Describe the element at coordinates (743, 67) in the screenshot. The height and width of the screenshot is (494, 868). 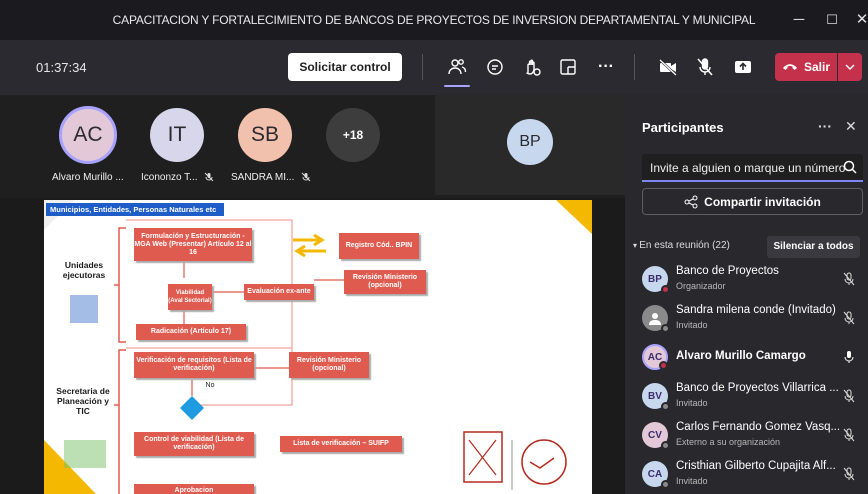
I see `share-screen-icon` at that location.